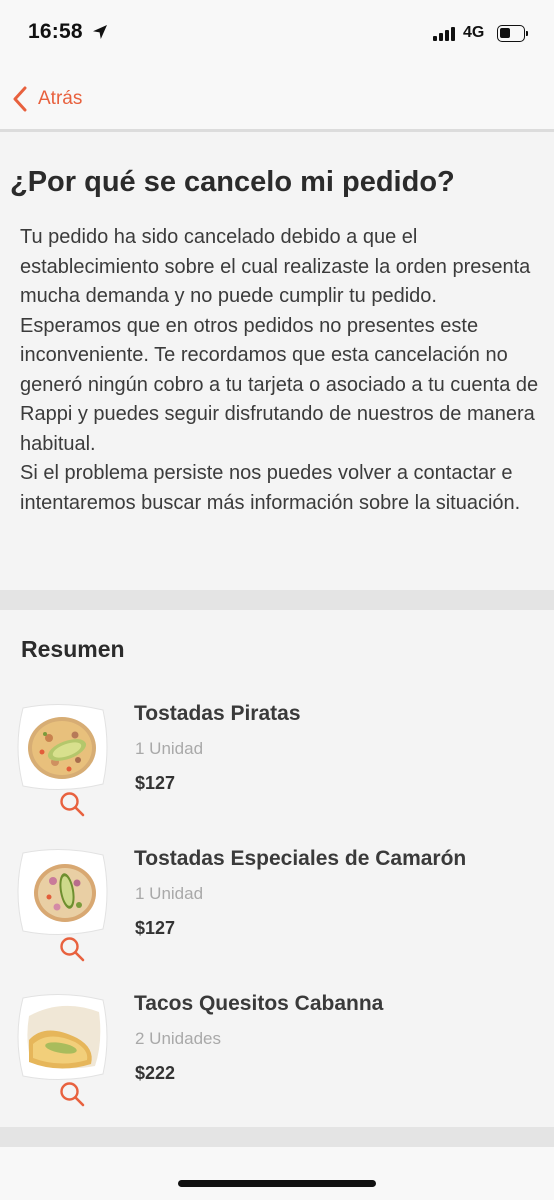 The image size is (554, 1200). What do you see at coordinates (62, 1037) in the screenshot?
I see `tacos-quesitos-image` at bounding box center [62, 1037].